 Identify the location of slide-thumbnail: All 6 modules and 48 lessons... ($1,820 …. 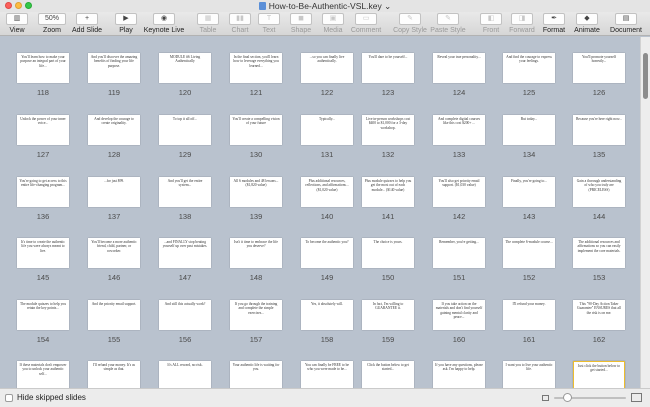
(256, 192).